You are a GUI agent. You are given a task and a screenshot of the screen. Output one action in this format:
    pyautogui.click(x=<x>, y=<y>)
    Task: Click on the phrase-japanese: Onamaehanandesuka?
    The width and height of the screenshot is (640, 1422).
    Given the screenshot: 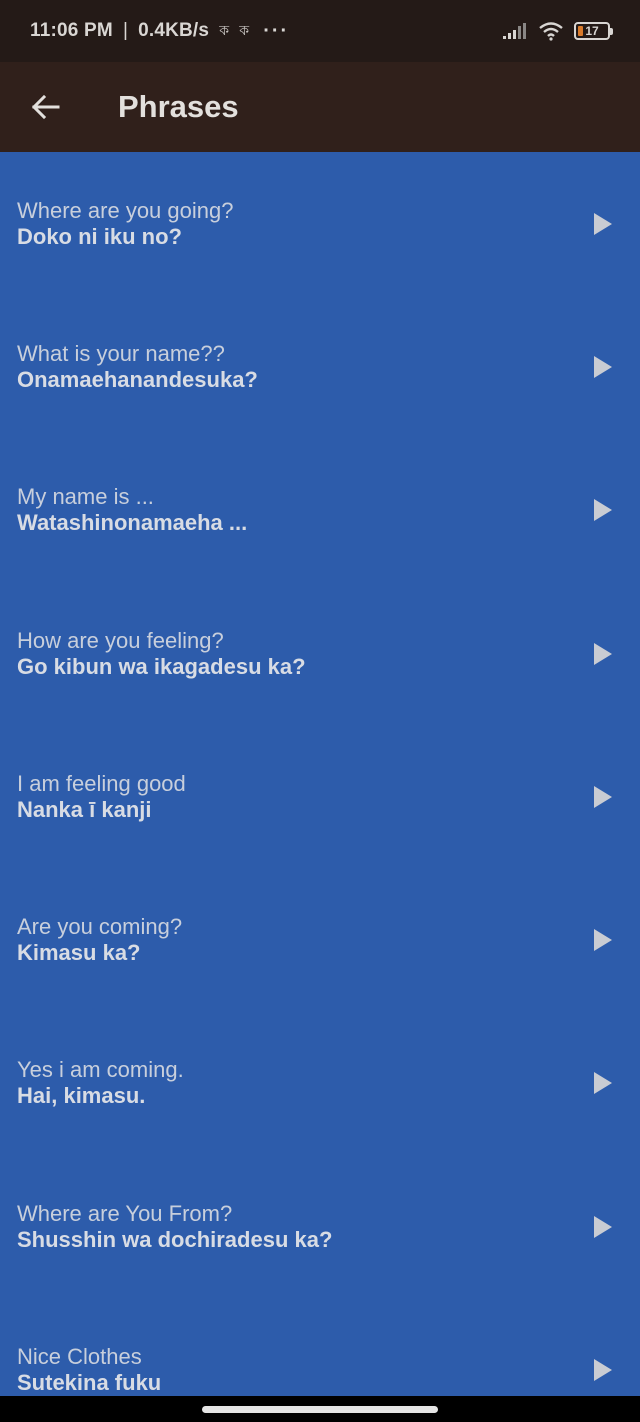 What is the action you would take?
    pyautogui.click(x=137, y=379)
    